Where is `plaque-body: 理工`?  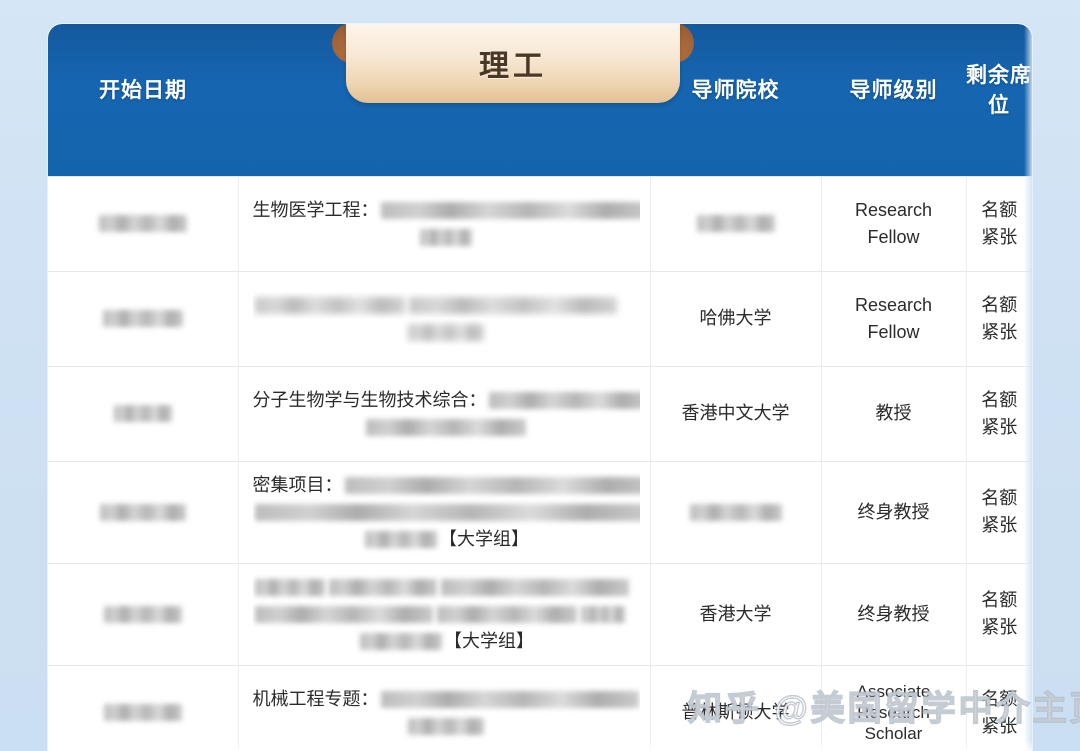 plaque-body: 理工 is located at coordinates (513, 63).